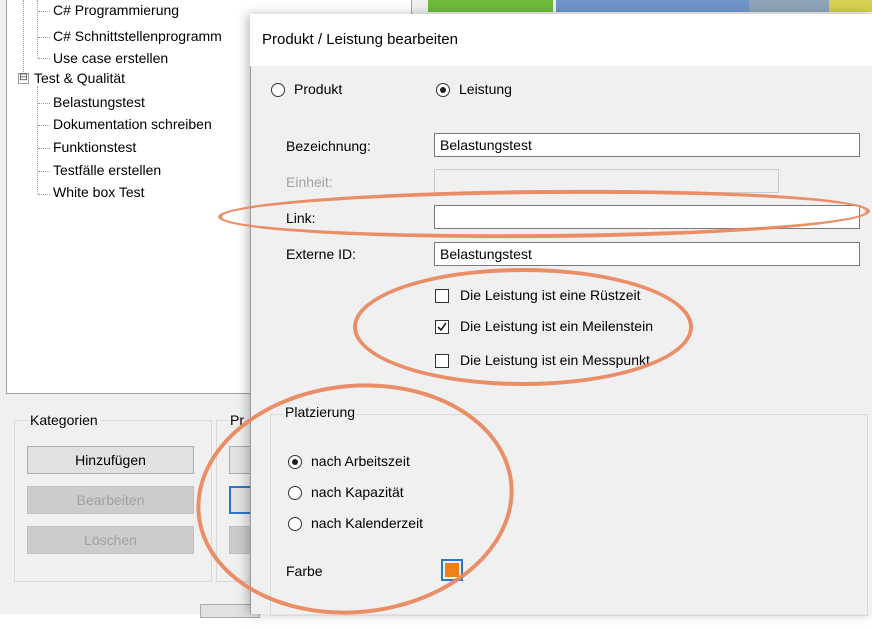 The width and height of the screenshot is (872, 630). I want to click on gantt-bar-yellow, so click(850, 6).